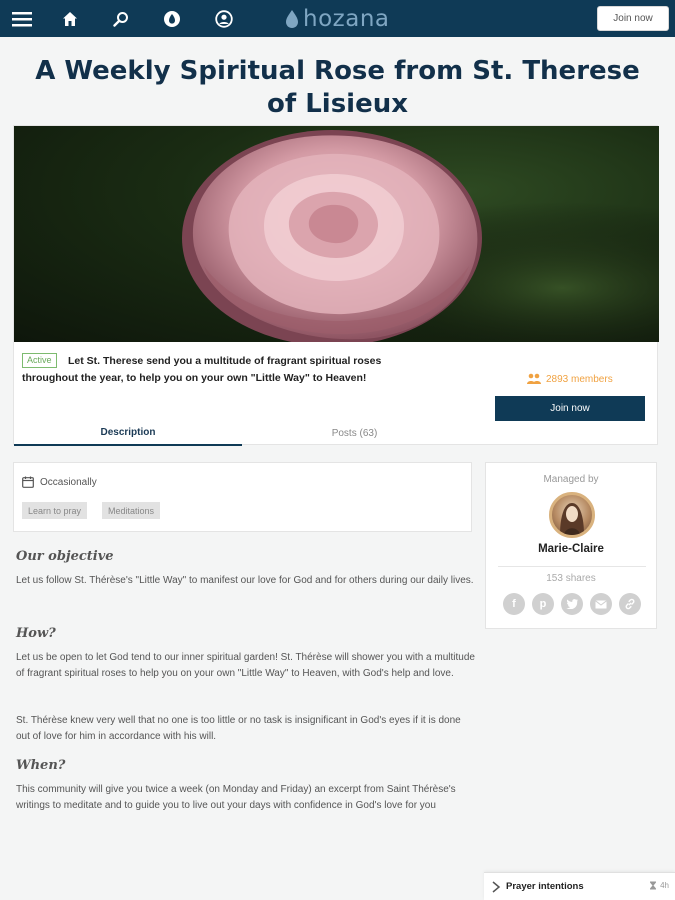 The width and height of the screenshot is (675, 900). Describe the element at coordinates (346, 19) in the screenshot. I see `logo-text: hozana` at that location.